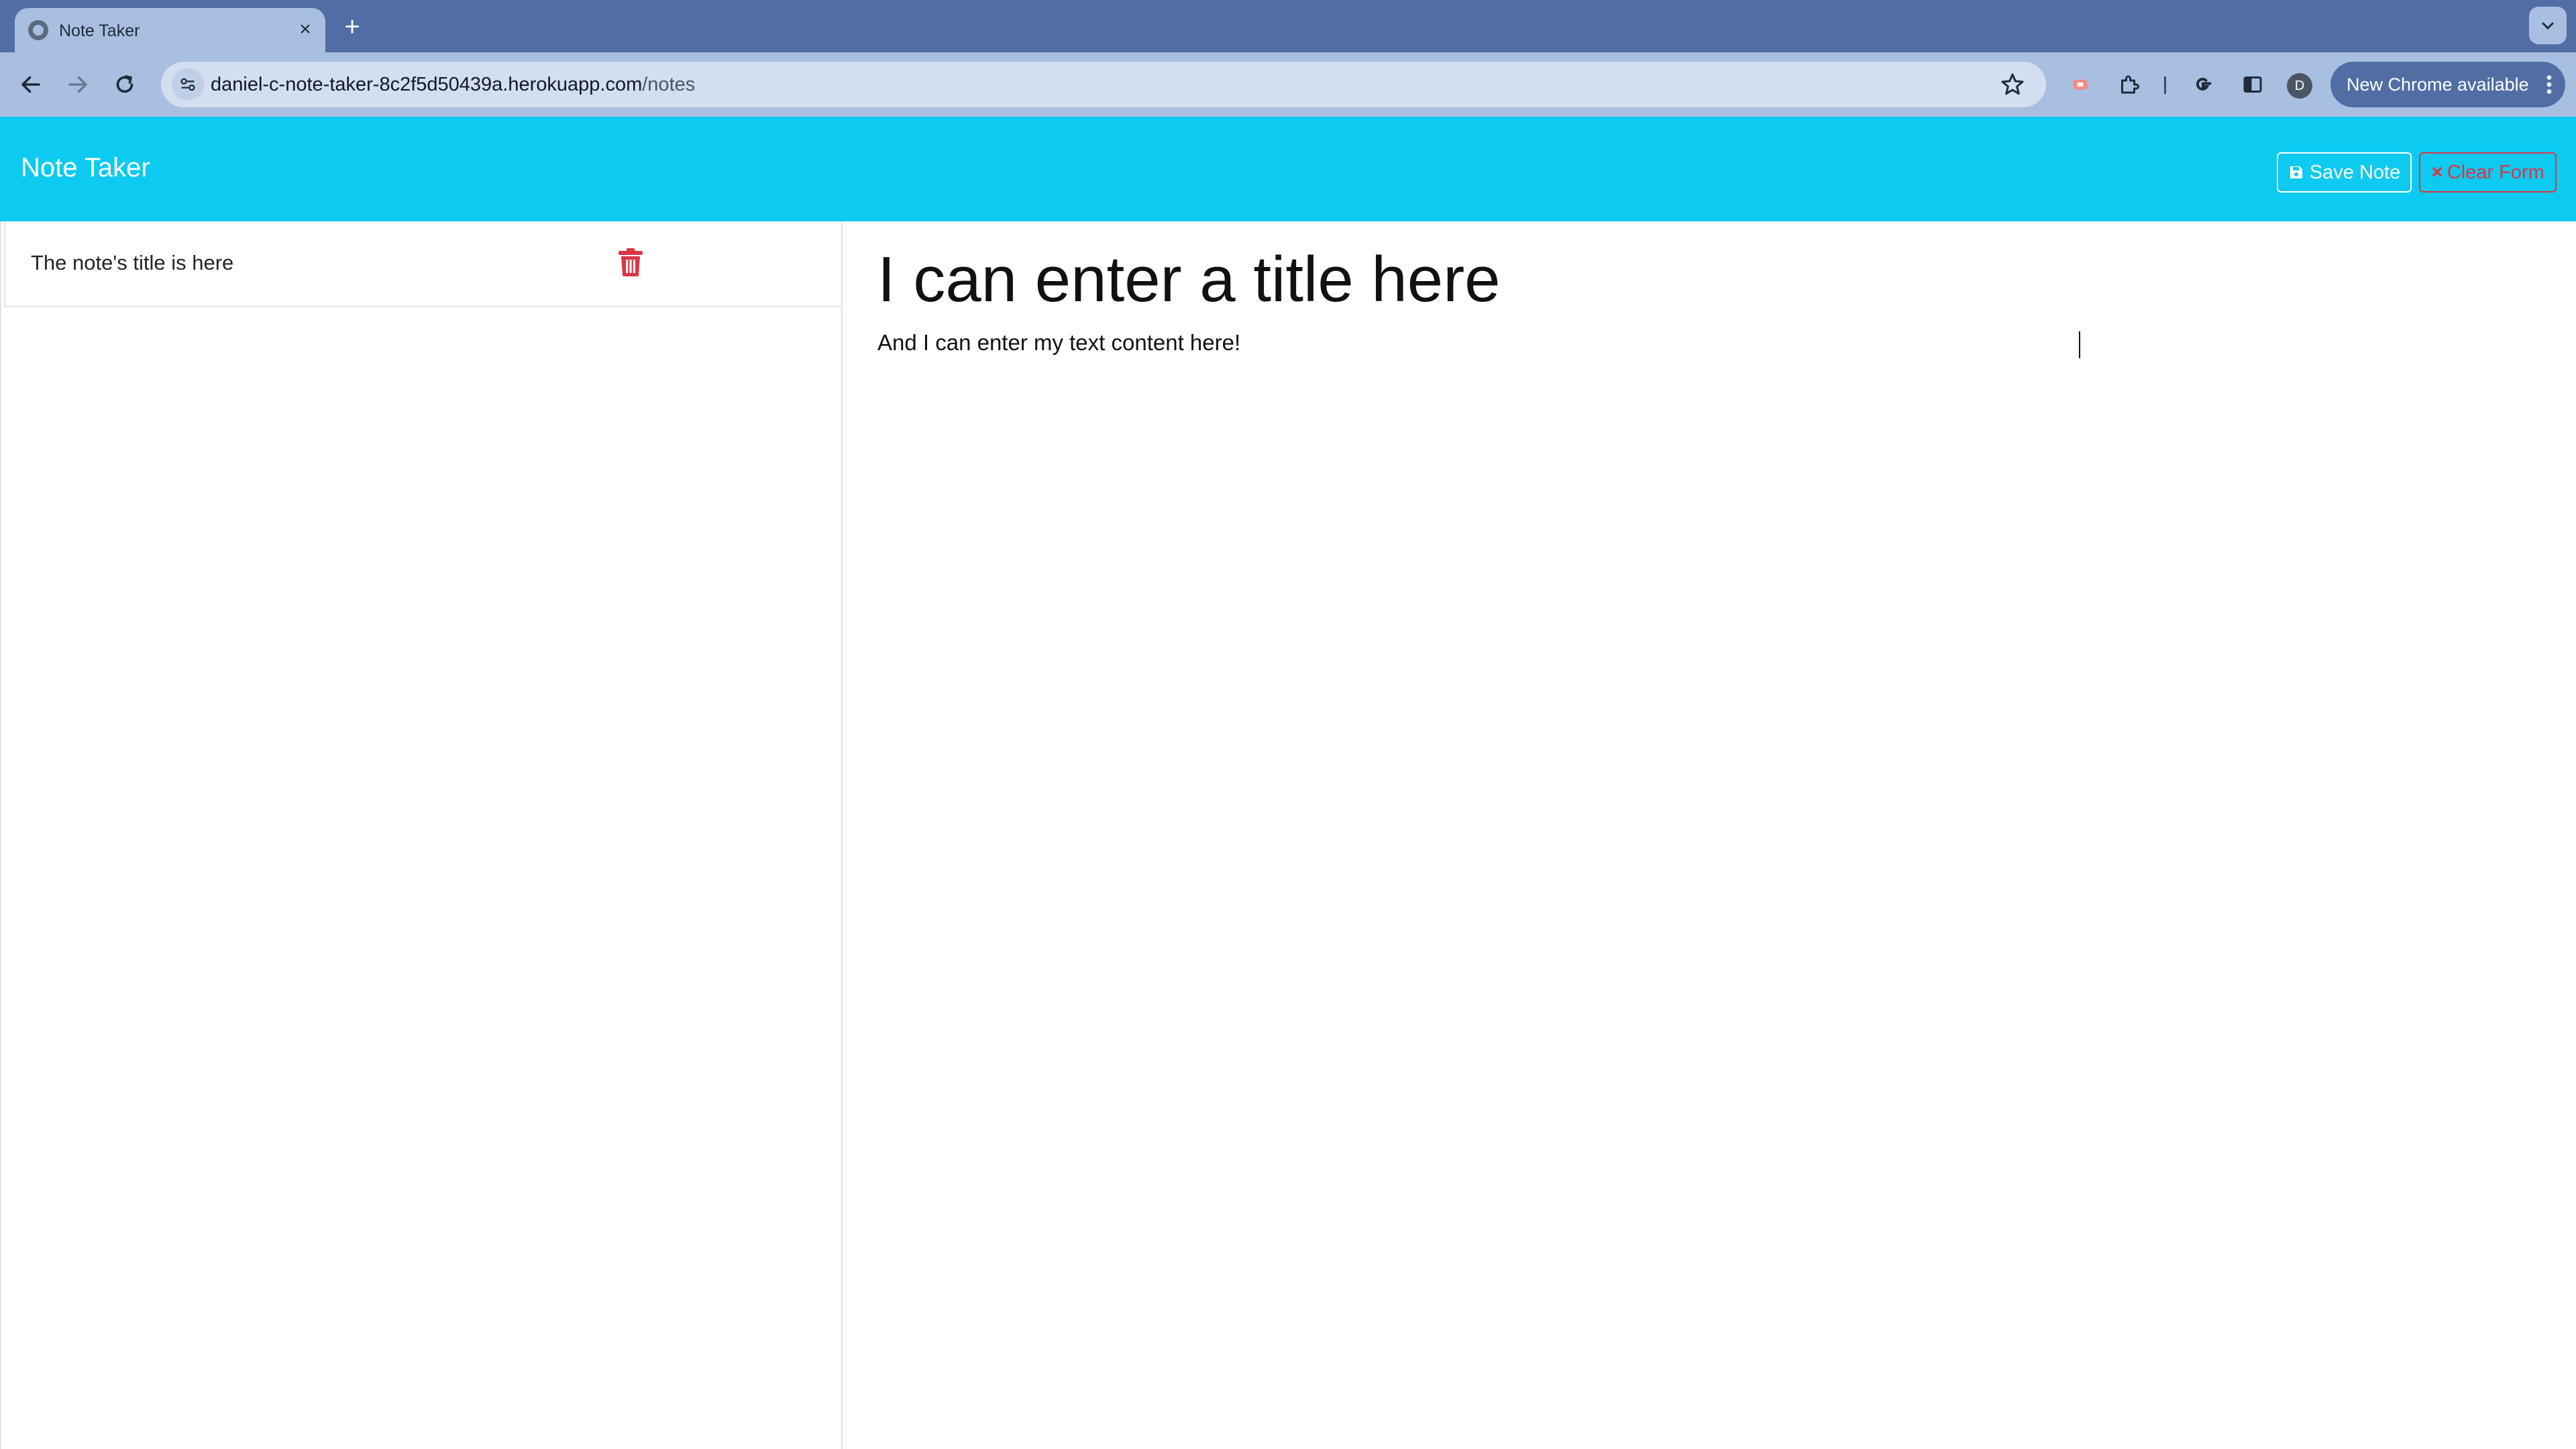 This screenshot has height=1449, width=2576. I want to click on google-button, so click(2203, 84).